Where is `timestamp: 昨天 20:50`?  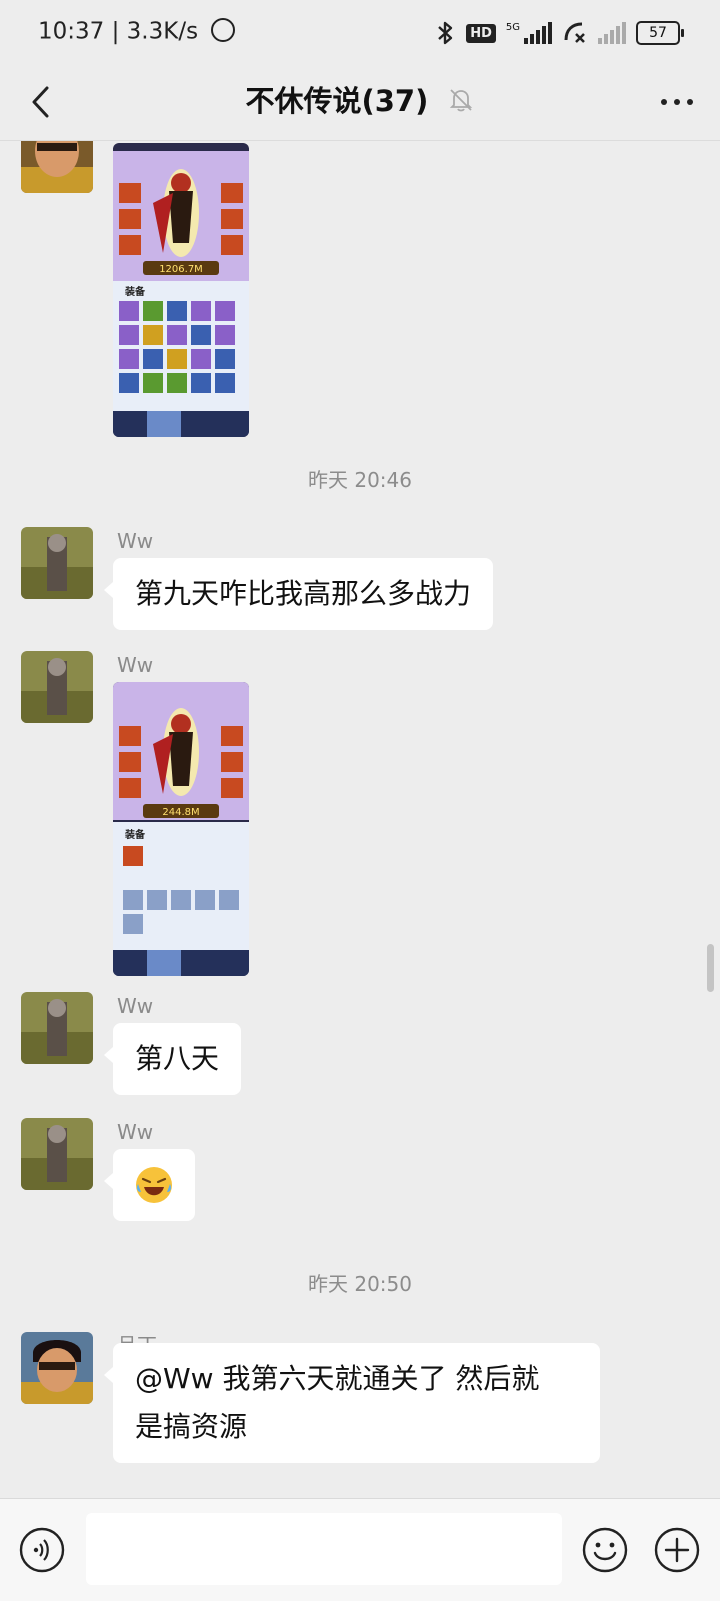
timestamp: 昨天 20:50 is located at coordinates (360, 1284).